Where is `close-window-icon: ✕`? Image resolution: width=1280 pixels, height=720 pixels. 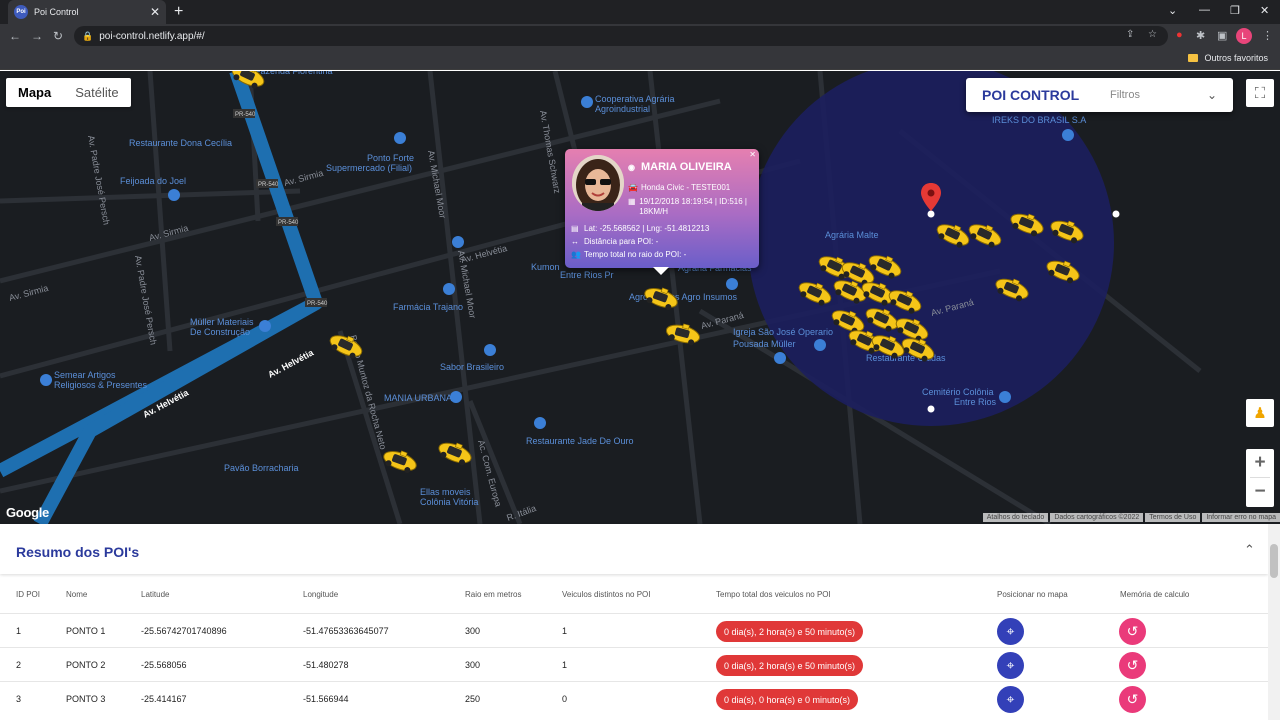
close-window-icon: ✕ is located at coordinates (1264, 10).